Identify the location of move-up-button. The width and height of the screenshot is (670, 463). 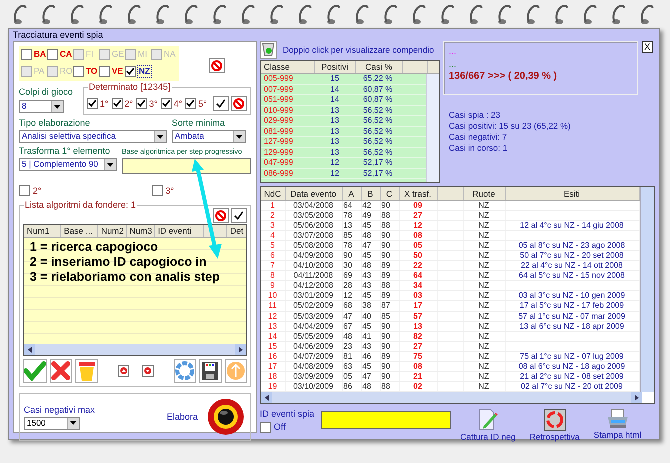
(124, 371).